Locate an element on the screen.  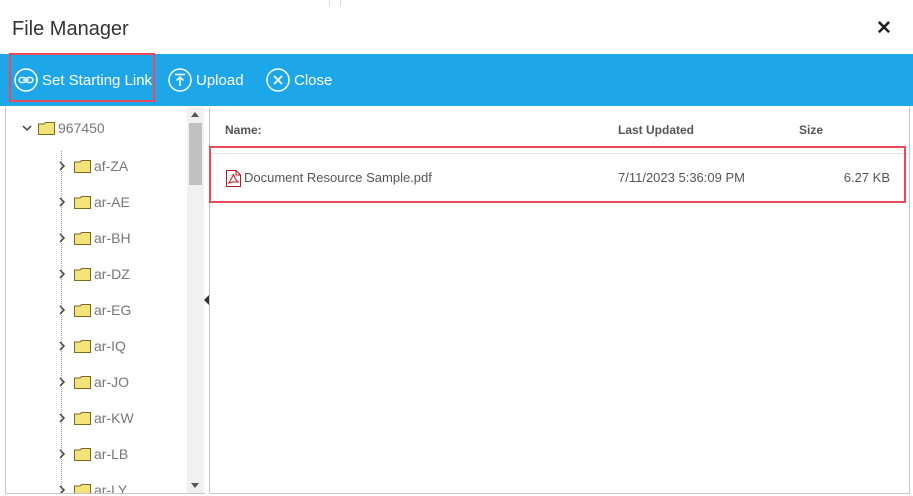
file-name: Document Resource Sample.pdf is located at coordinates (338, 177).